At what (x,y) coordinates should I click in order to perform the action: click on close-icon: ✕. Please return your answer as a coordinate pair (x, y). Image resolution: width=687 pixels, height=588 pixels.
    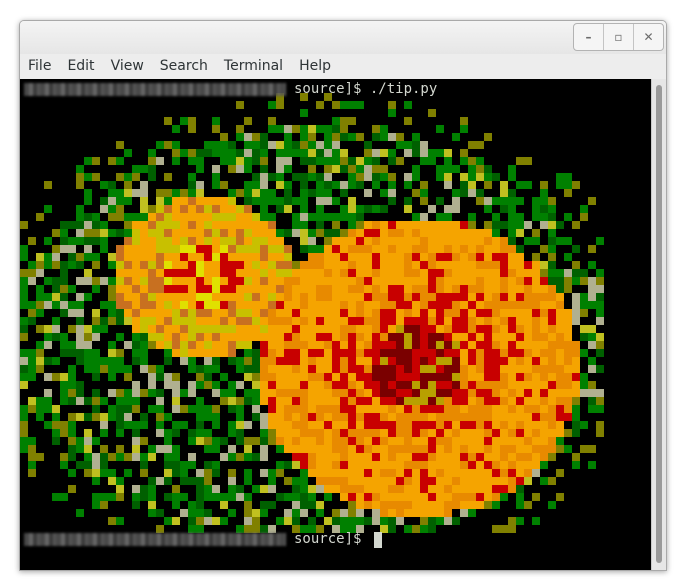
    Looking at the image, I should click on (648, 37).